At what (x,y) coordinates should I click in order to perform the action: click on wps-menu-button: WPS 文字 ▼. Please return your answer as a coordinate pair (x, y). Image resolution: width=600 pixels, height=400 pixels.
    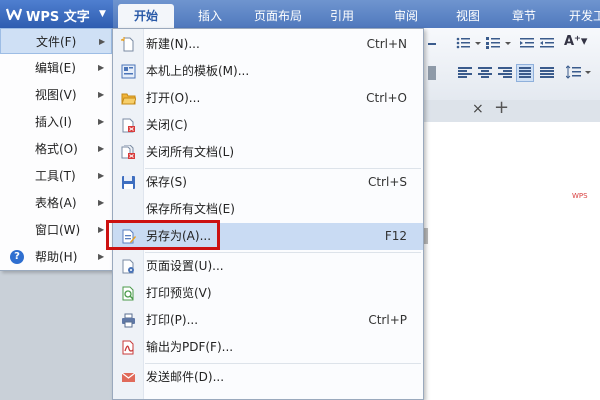
    Looking at the image, I should click on (56, 14).